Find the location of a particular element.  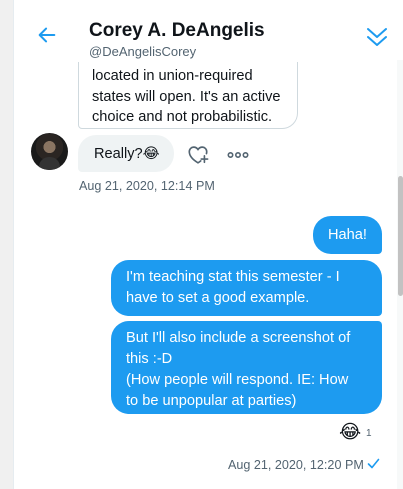

window-frame-left is located at coordinates (6, 244).